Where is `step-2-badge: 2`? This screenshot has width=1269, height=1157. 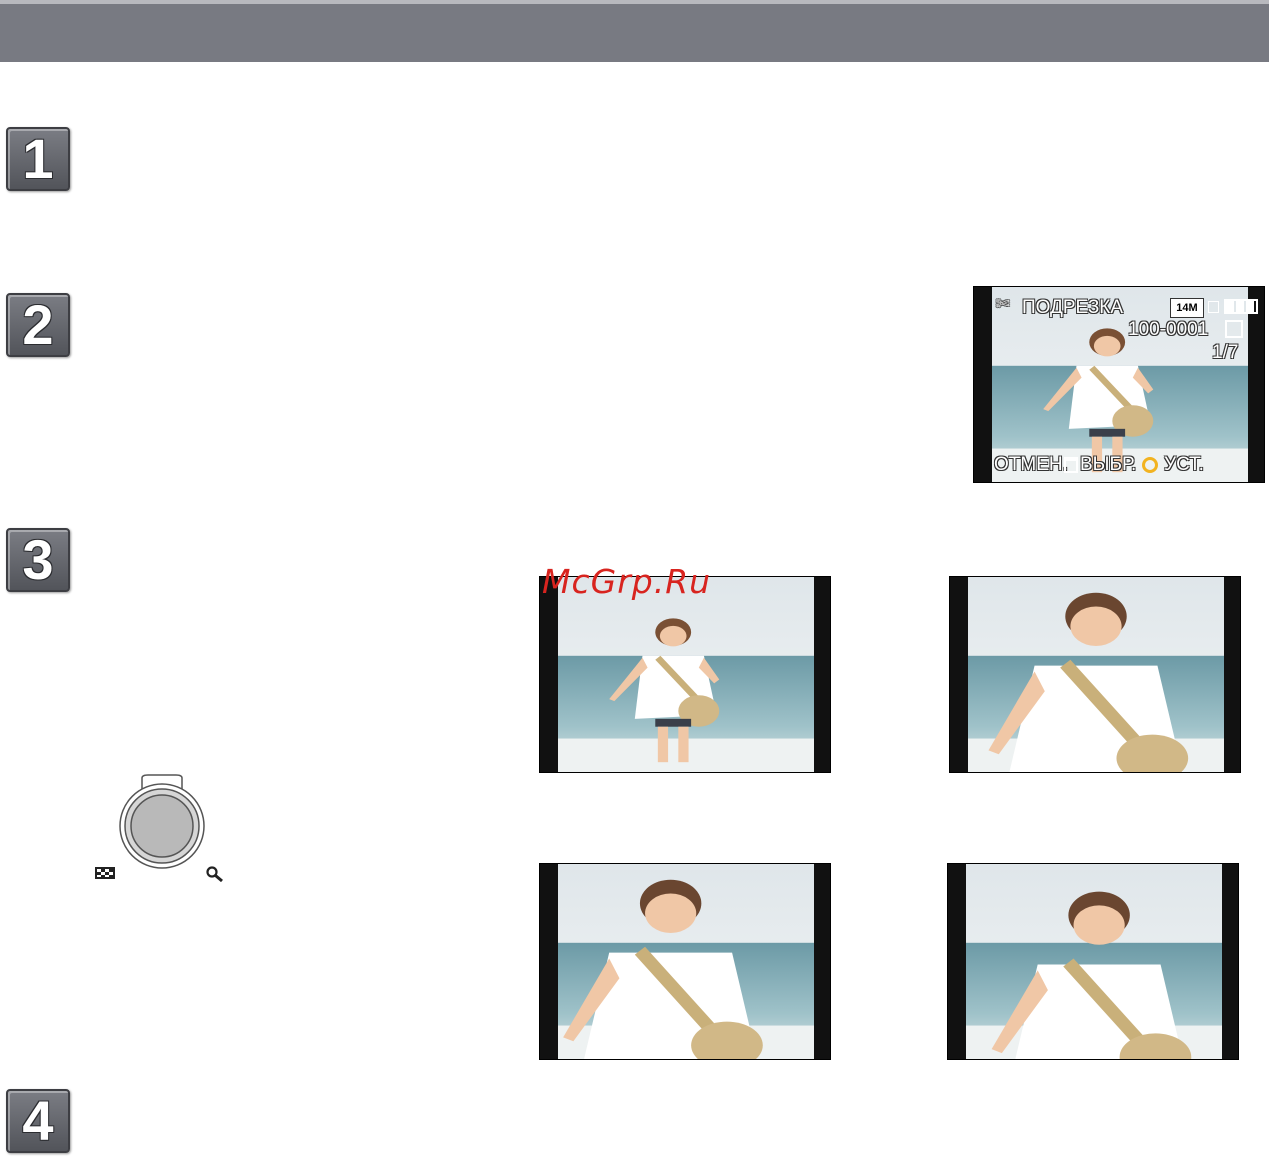
step-2-badge: 2 is located at coordinates (38, 325).